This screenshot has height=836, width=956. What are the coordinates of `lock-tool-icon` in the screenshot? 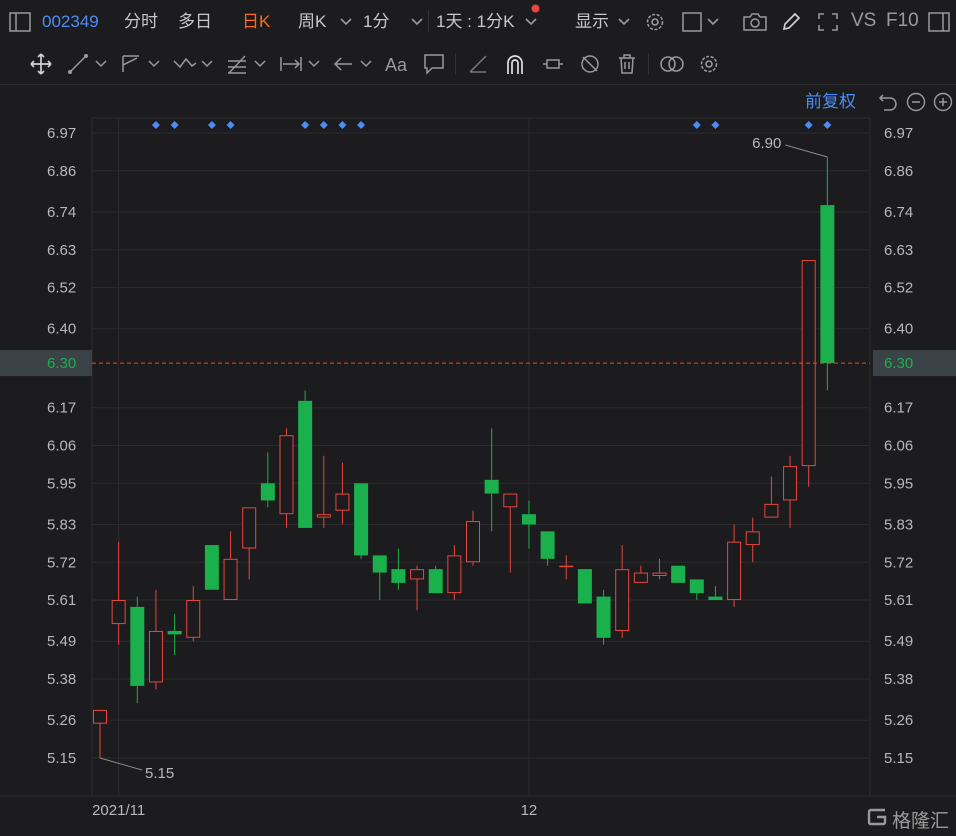 It's located at (553, 64).